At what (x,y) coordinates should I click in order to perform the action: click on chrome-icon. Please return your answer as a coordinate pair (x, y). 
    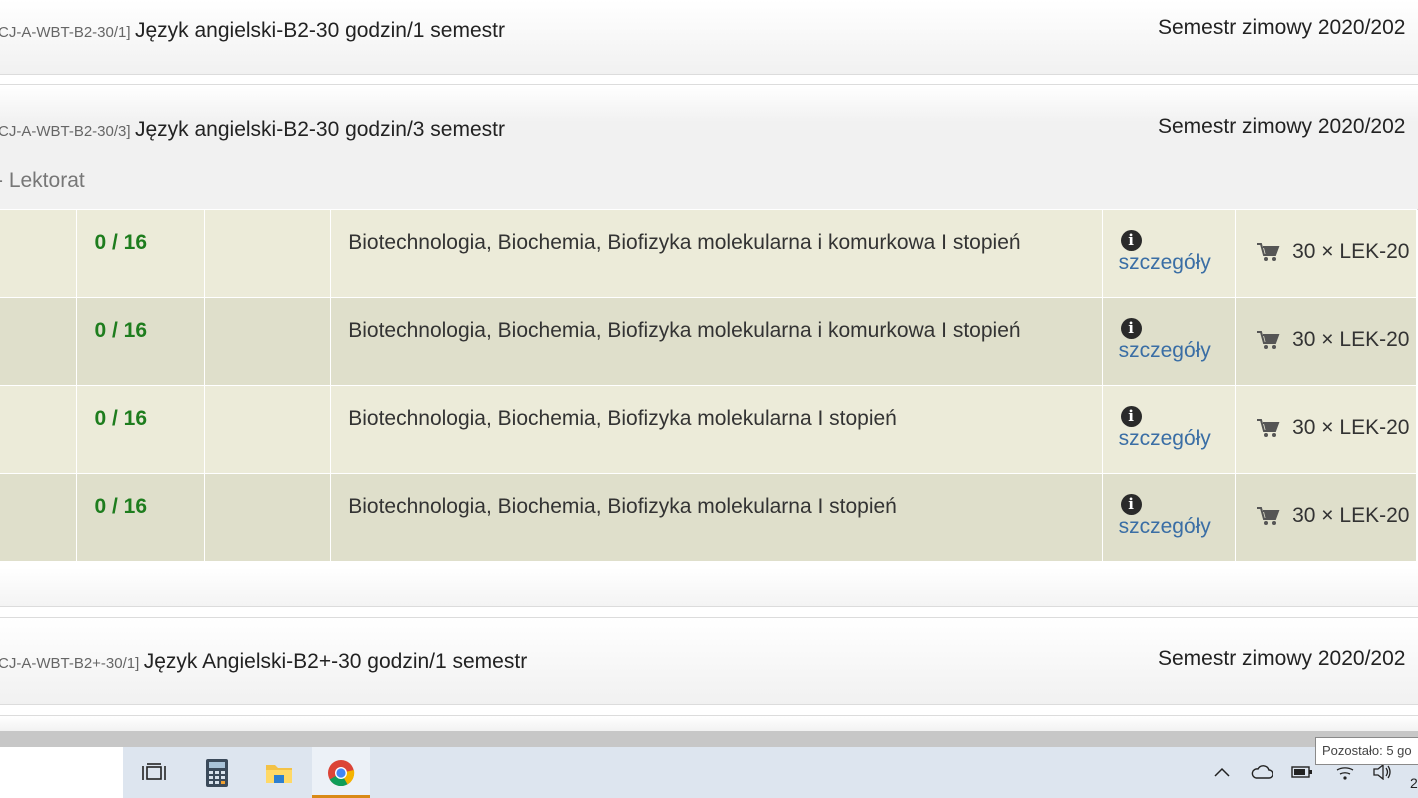
    Looking at the image, I should click on (341, 772).